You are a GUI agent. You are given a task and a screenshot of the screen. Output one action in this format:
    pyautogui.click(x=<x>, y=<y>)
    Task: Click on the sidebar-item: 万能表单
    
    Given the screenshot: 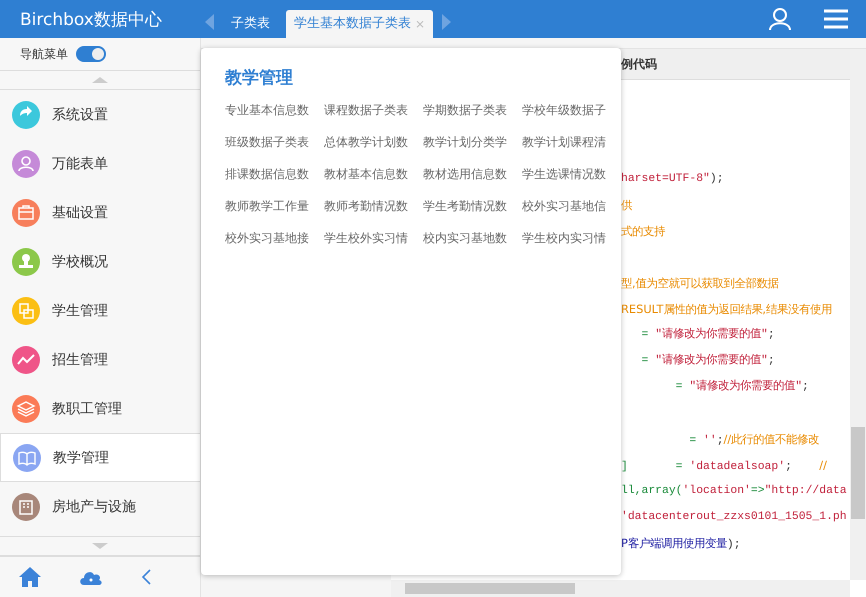 What is the action you would take?
    pyautogui.click(x=100, y=163)
    